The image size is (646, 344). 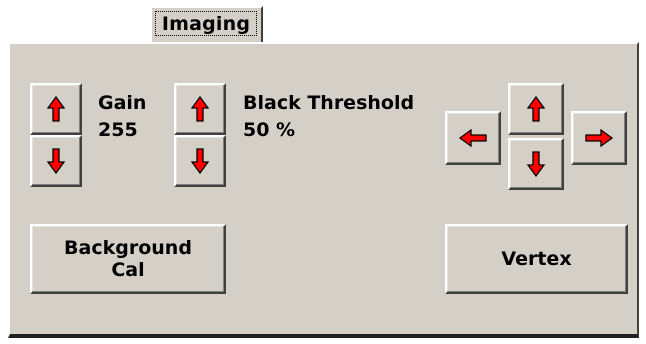 I want to click on right-arrow-icon, so click(x=599, y=138).